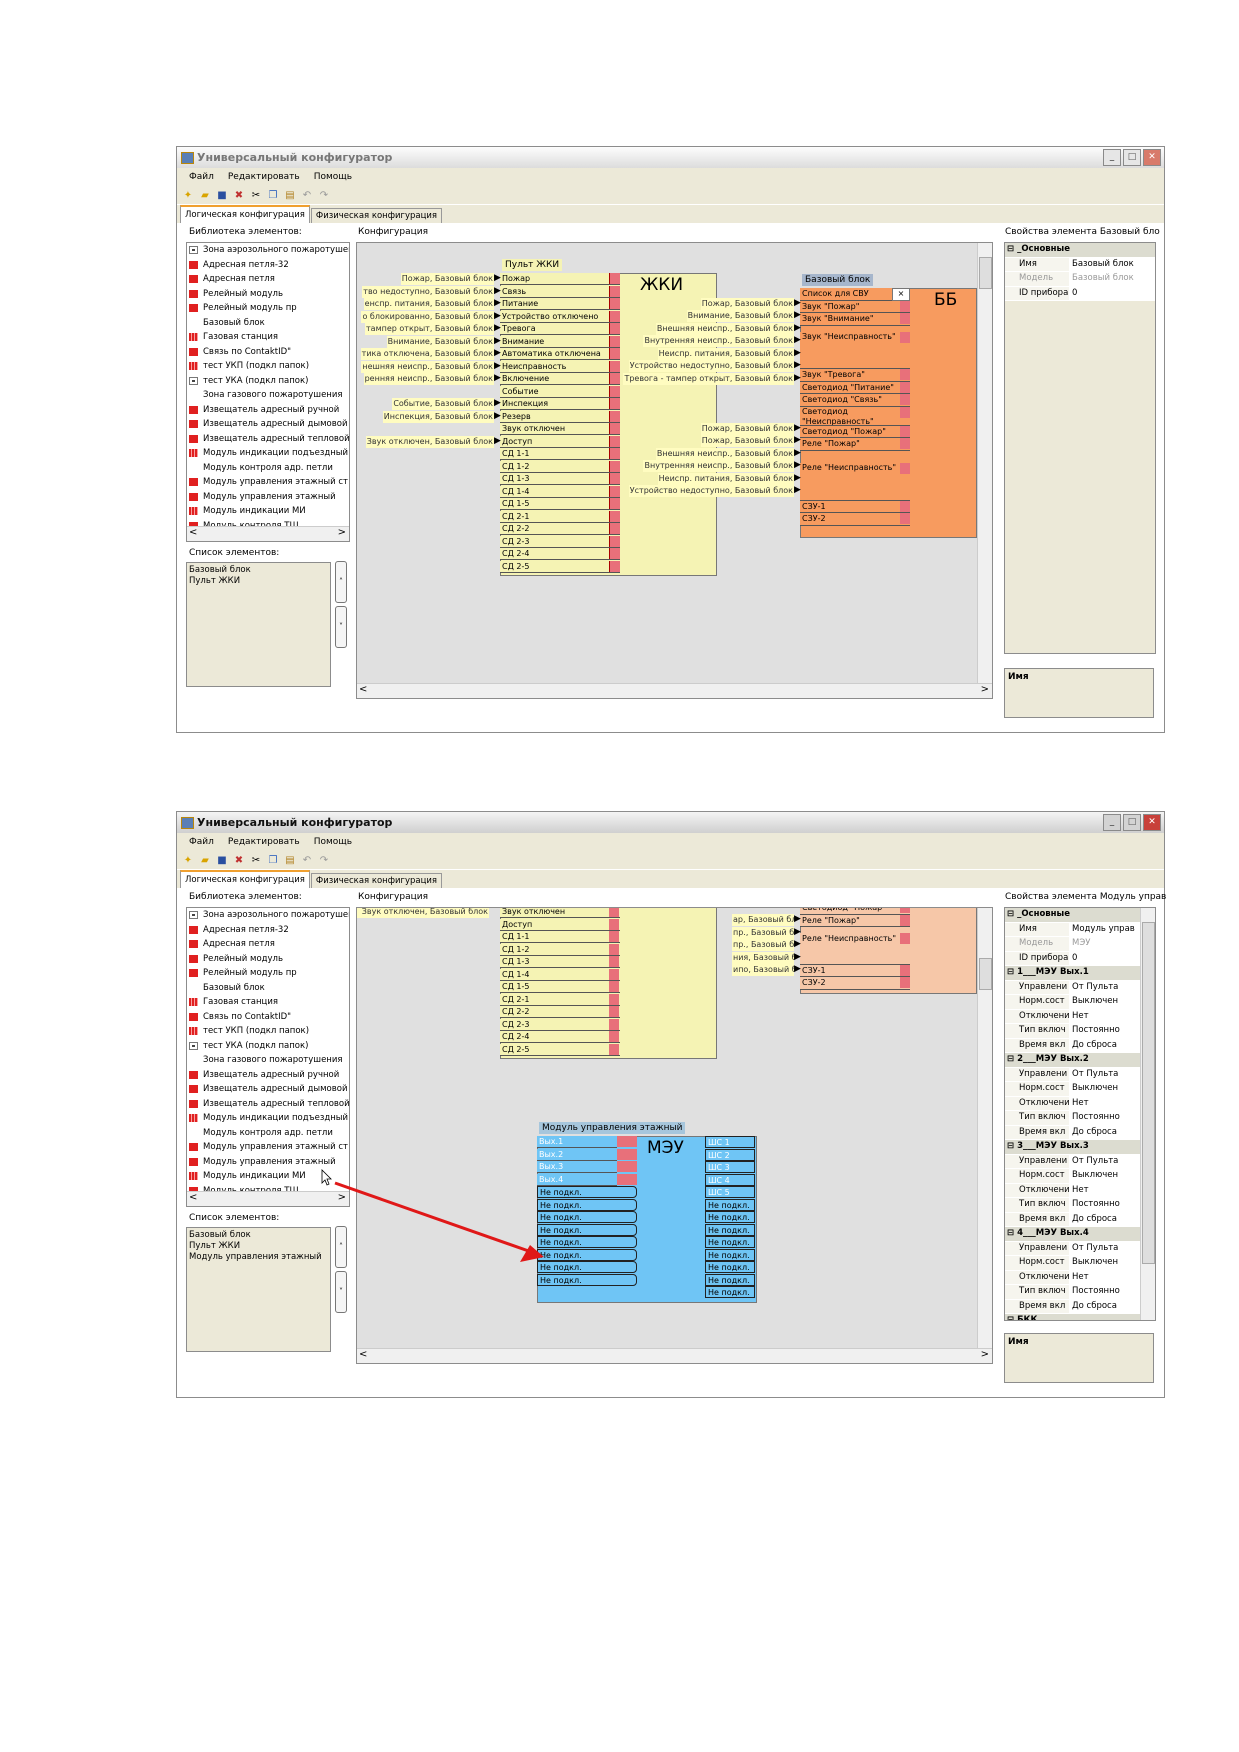 This screenshot has height=1752, width=1239. What do you see at coordinates (532, 1253) in the screenshot?
I see `drag-arrow-head` at bounding box center [532, 1253].